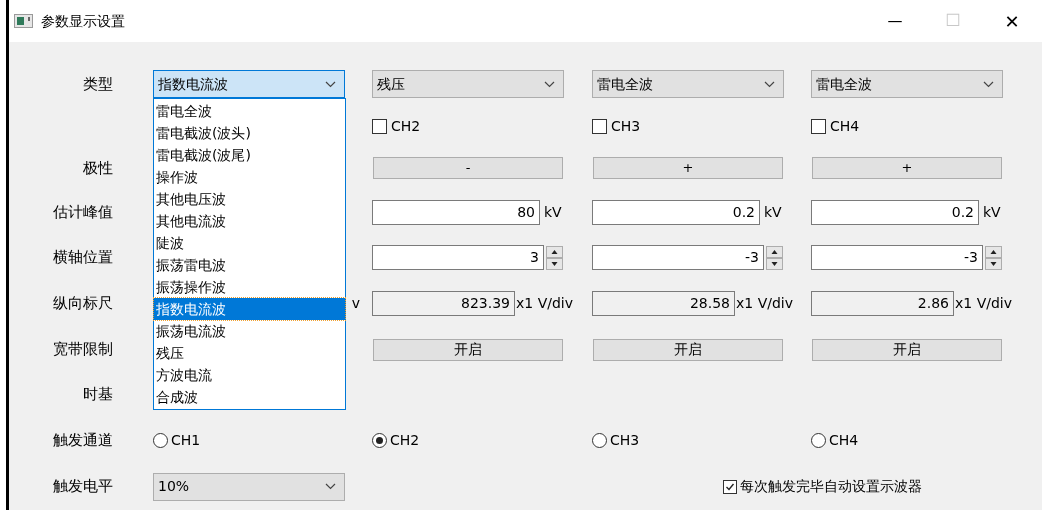 The image size is (1042, 510). I want to click on checkmark-icon, so click(730, 486).